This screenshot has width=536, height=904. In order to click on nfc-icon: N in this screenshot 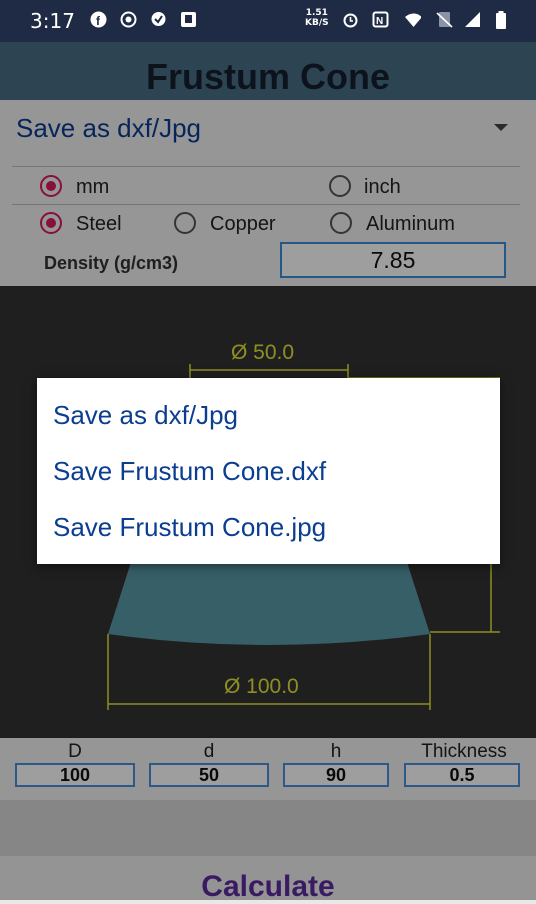, I will do `click(380, 19)`.